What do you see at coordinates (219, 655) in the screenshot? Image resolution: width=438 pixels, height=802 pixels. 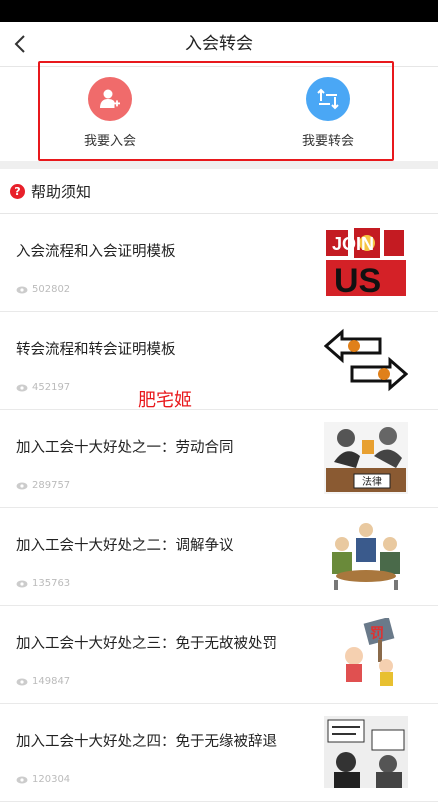 I see `list-item: 加入工会十大好处之三：免于无故被处罚 149847 罚` at bounding box center [219, 655].